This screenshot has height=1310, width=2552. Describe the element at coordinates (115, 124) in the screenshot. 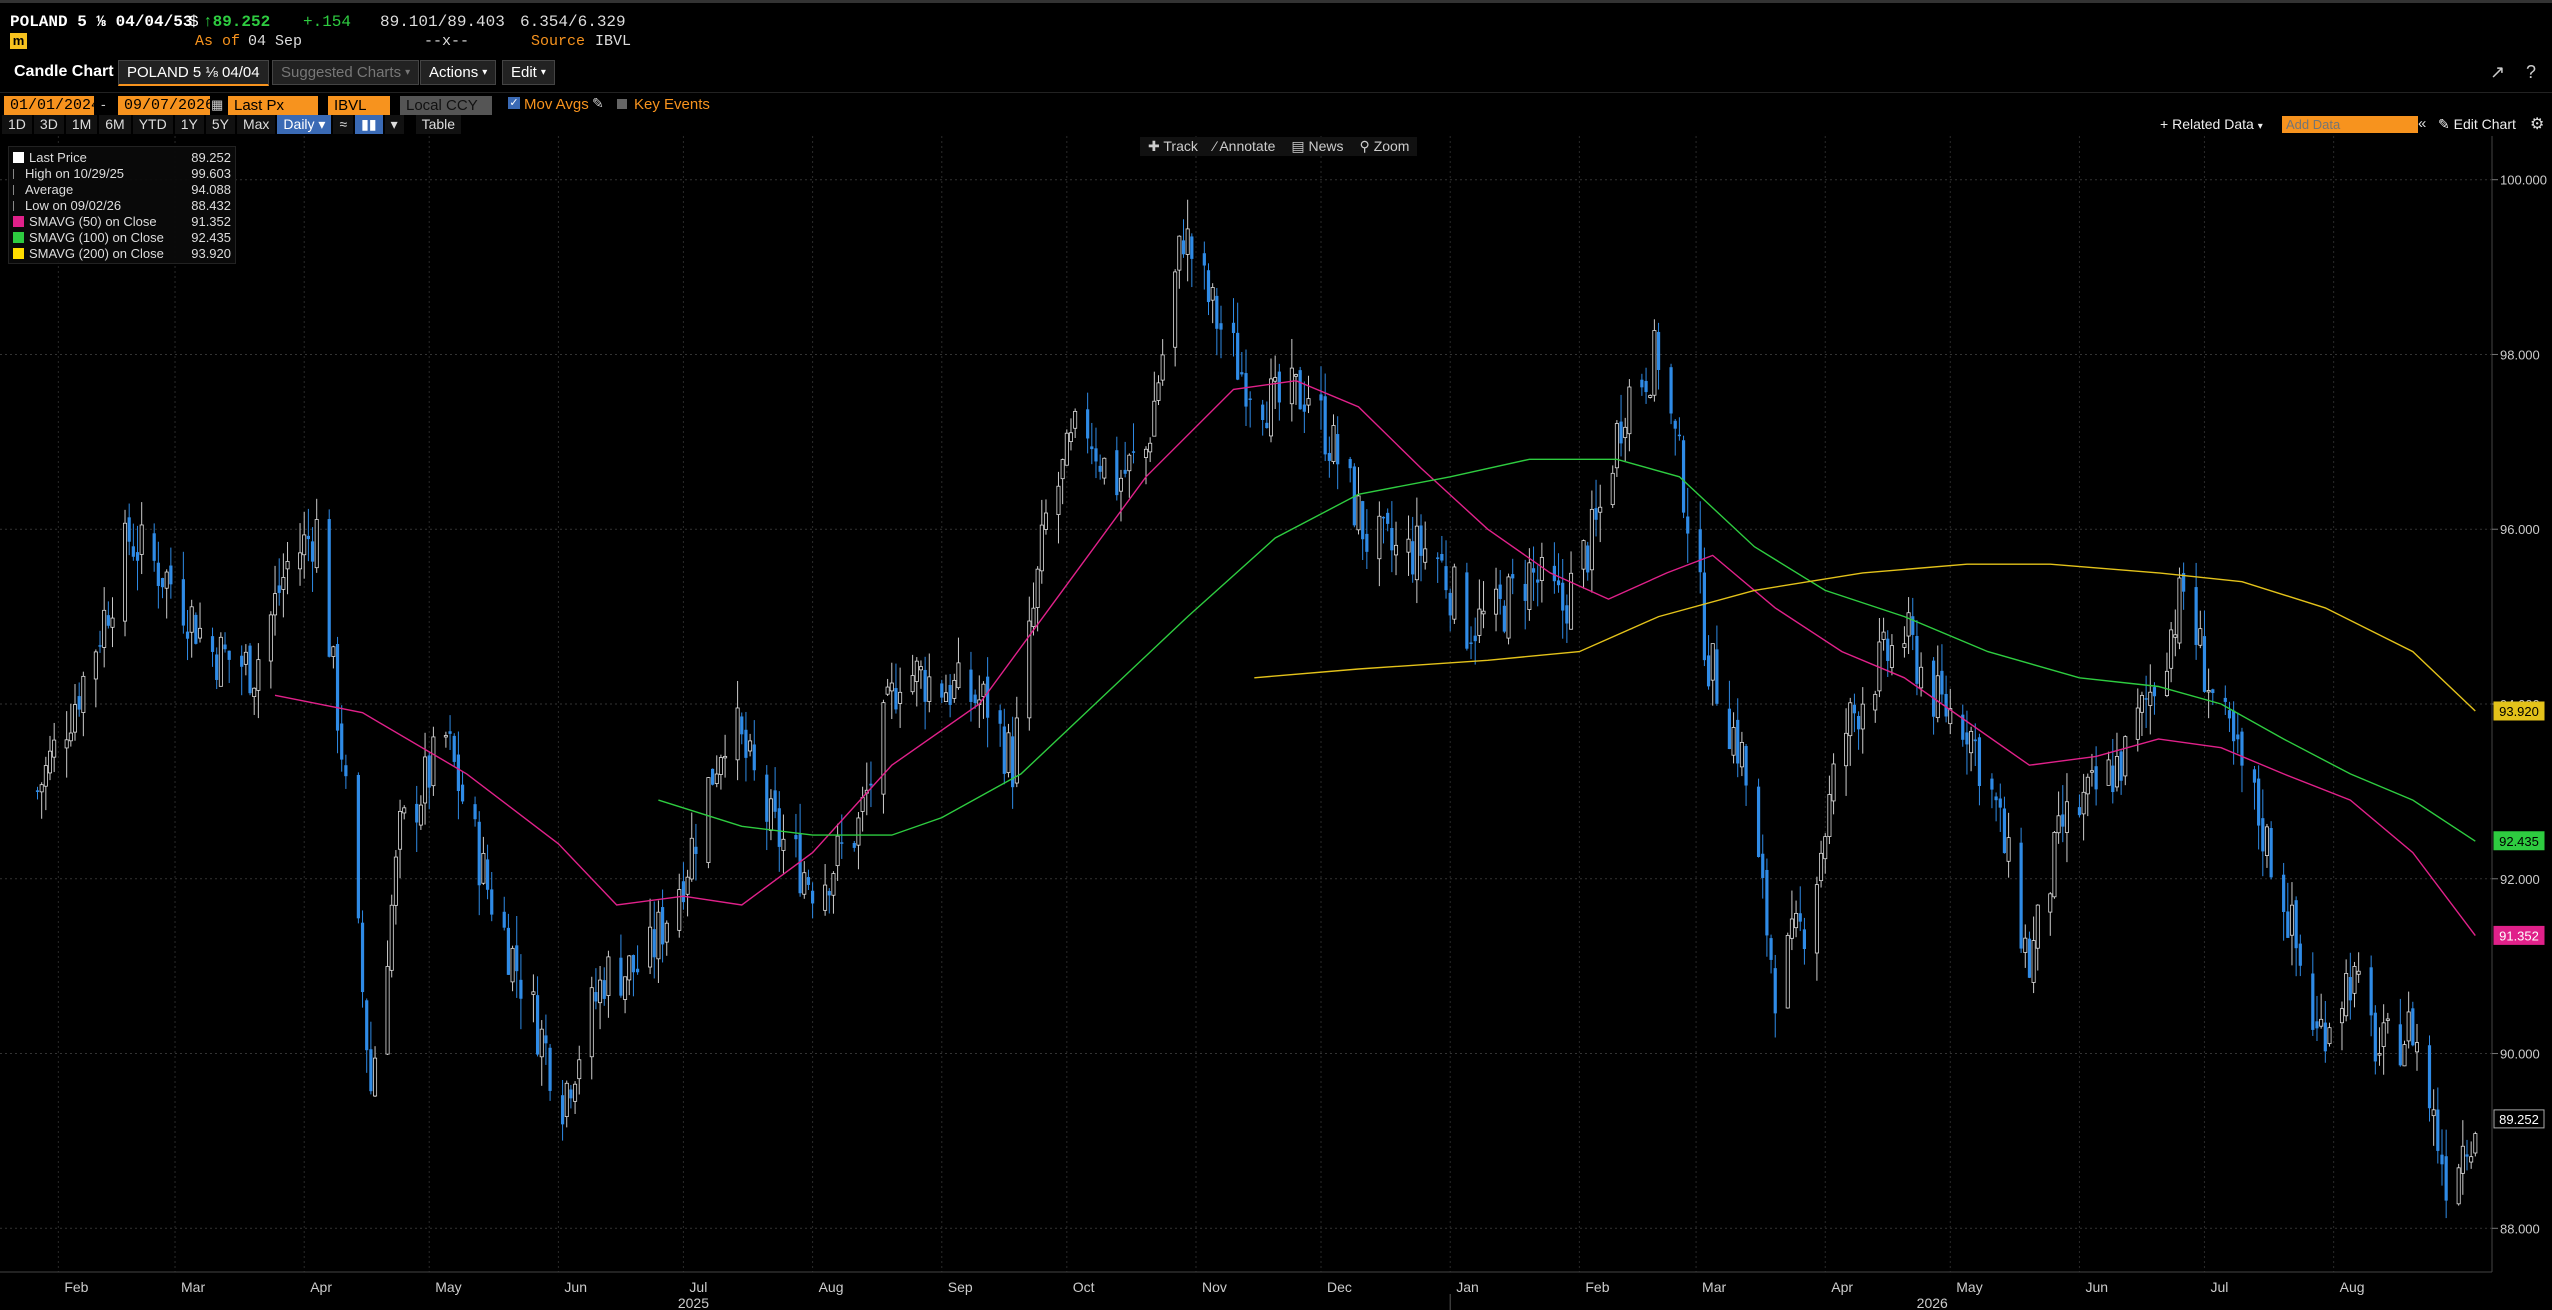

I see `range-6m: 6M` at that location.